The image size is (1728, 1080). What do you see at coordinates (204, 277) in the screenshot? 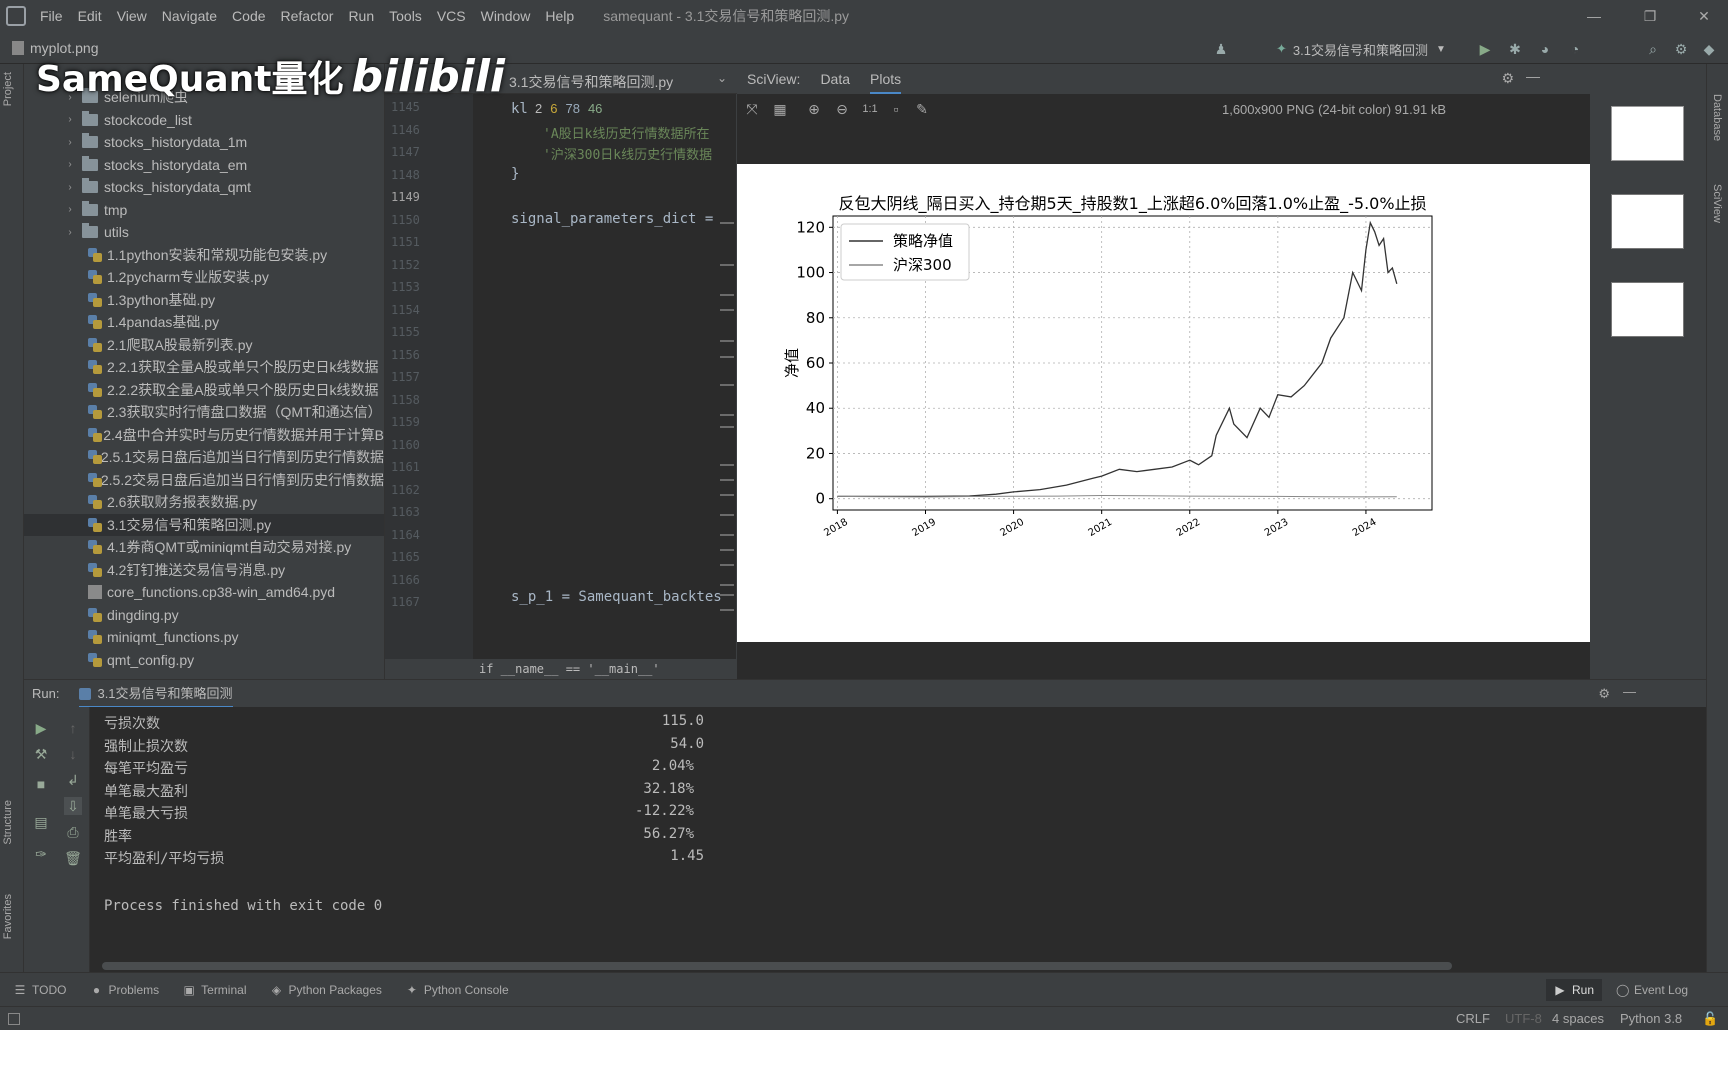
I see `tree-file: 1.2pycharm专业版安装.py` at bounding box center [204, 277].